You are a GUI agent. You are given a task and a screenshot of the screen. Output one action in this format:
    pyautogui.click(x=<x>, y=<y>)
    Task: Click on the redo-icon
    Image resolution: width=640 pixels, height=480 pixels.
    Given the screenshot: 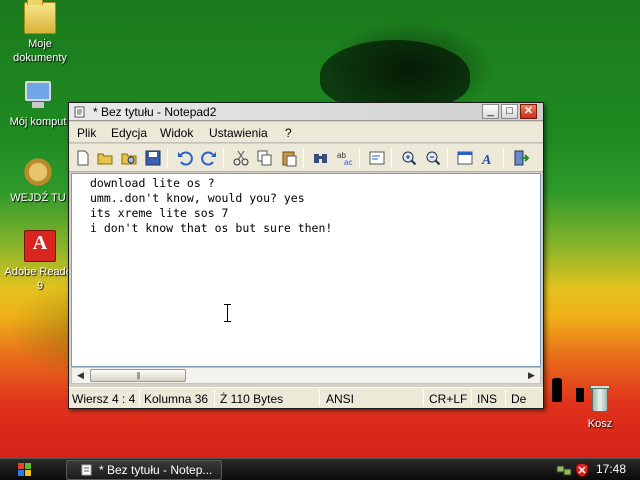 What is the action you would take?
    pyautogui.click(x=209, y=158)
    